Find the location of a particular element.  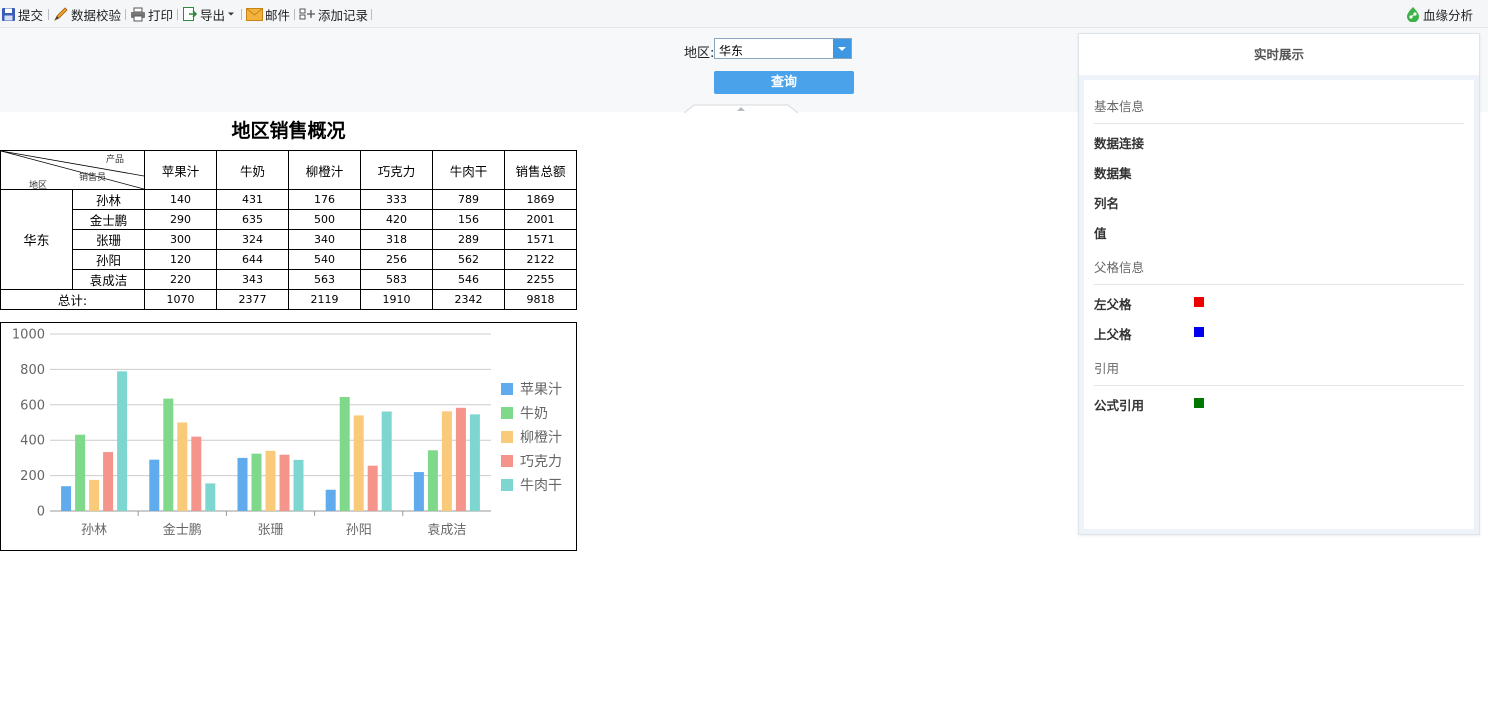

y-tick-label: 400 is located at coordinates (32, 441).